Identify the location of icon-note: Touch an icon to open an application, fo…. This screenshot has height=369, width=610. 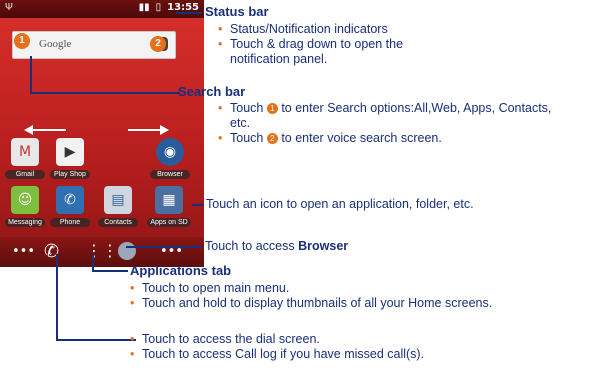
(340, 204).